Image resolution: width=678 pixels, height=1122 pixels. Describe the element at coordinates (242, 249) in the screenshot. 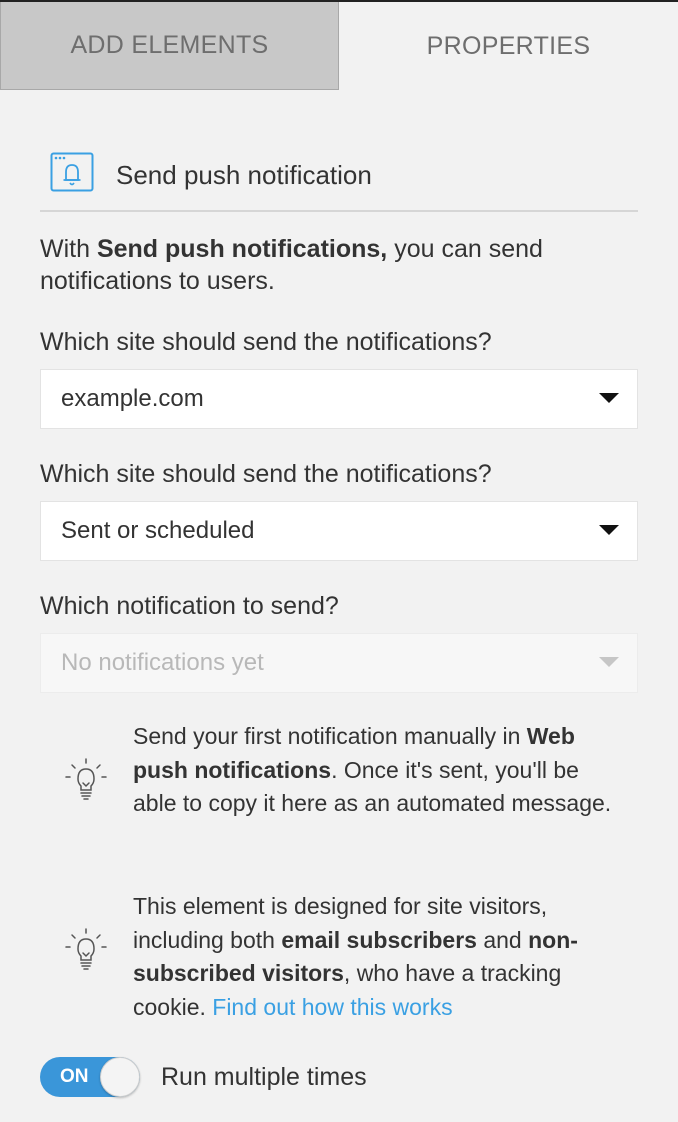

I see `intro-bold: Send push notifications,` at that location.